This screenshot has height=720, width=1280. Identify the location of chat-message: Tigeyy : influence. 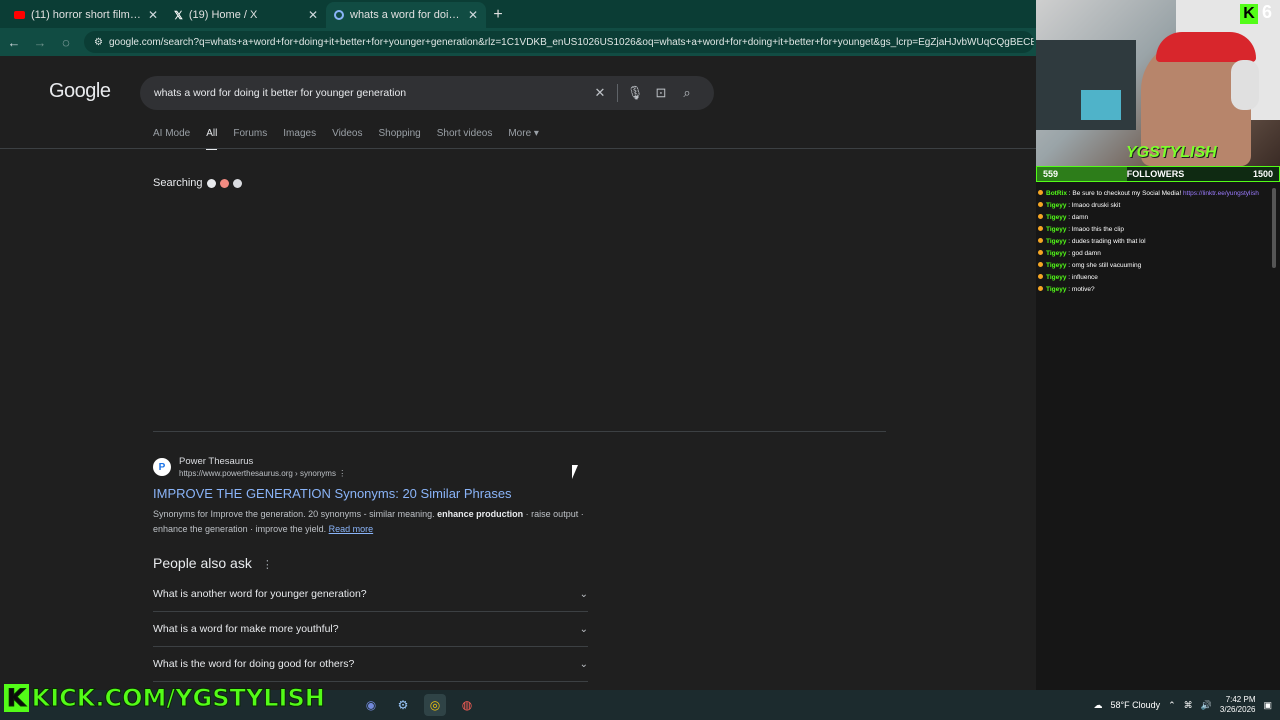
(1154, 278).